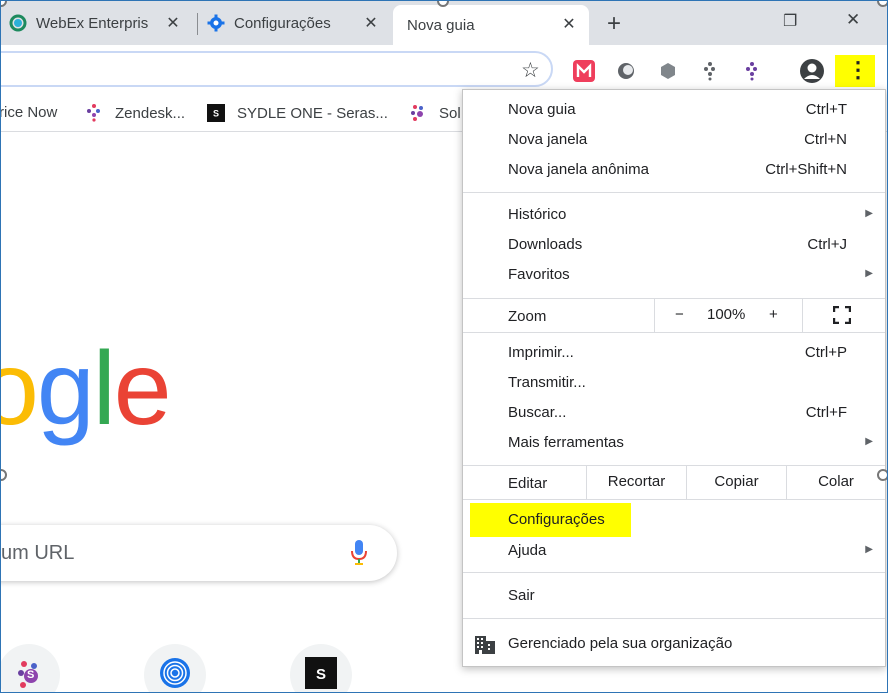 The height and width of the screenshot is (695, 890). I want to click on menu-item-print: Imprimir... Ctrl+P, so click(674, 353).